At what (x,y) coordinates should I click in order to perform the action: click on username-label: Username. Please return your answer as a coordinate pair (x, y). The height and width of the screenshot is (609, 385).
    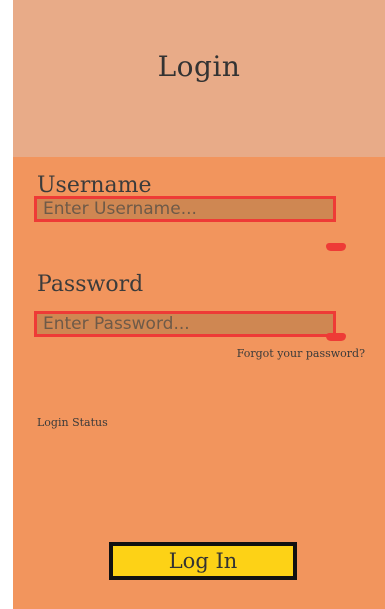
    Looking at the image, I should click on (94, 185).